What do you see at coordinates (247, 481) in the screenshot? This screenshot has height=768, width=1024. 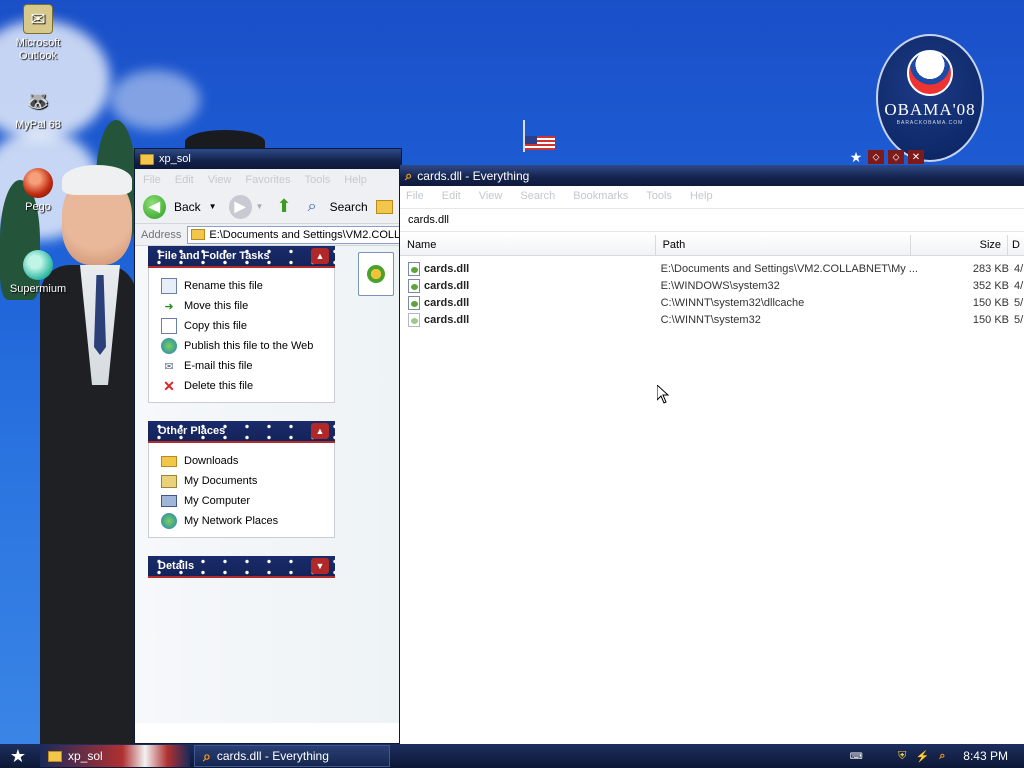 I see `place-my-documents: My Documents` at bounding box center [247, 481].